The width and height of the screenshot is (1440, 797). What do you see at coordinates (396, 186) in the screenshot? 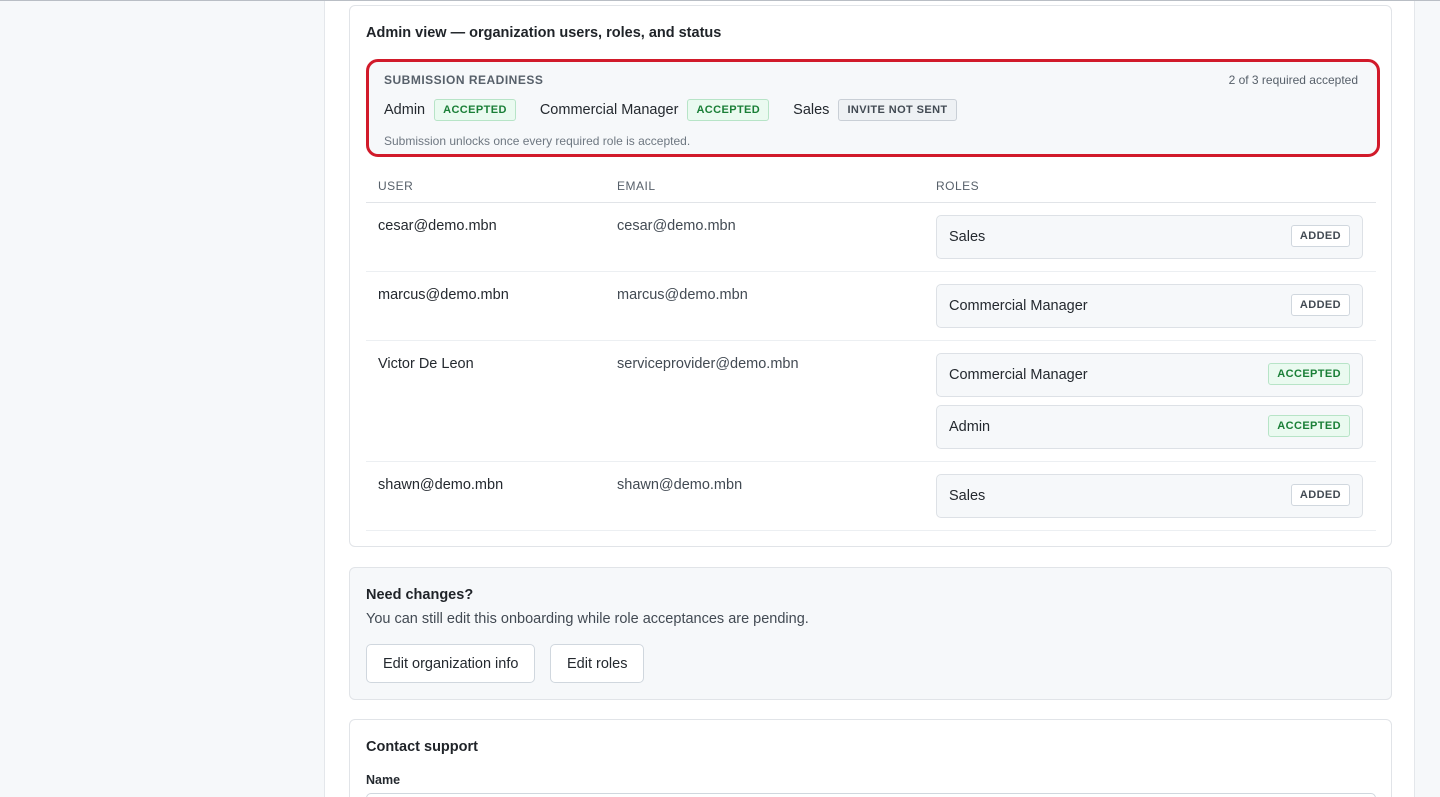
I see `column-header-user: USER` at bounding box center [396, 186].